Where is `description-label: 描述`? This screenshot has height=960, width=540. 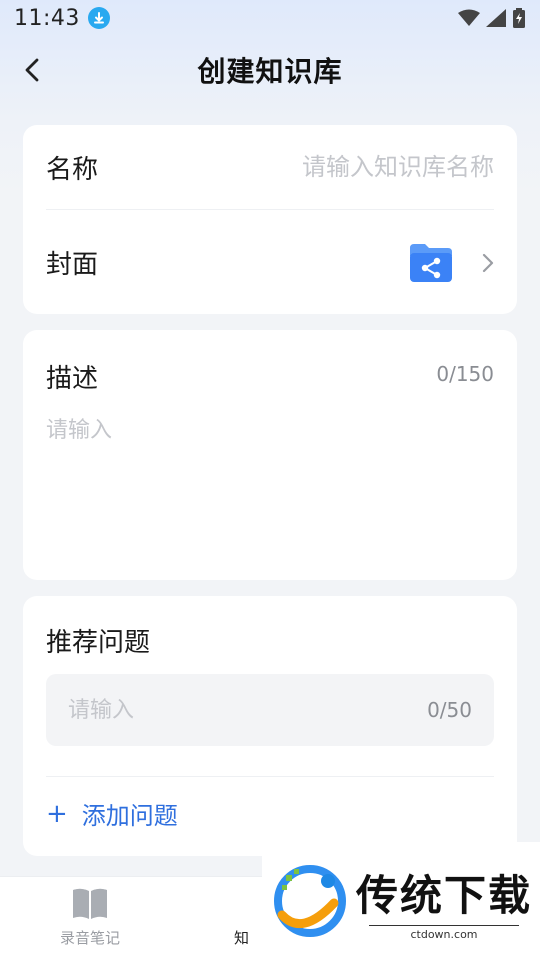
description-label: 描述 is located at coordinates (72, 379).